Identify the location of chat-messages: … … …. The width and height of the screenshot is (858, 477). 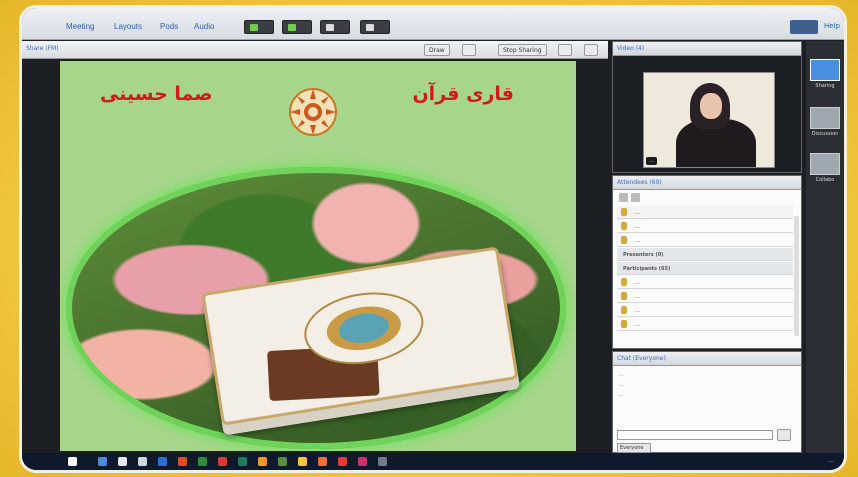
(704, 387).